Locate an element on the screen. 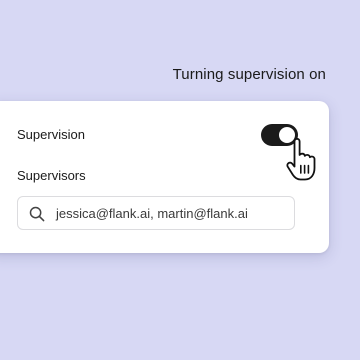 This screenshot has width=360, height=360. toggle-knob is located at coordinates (287, 135).